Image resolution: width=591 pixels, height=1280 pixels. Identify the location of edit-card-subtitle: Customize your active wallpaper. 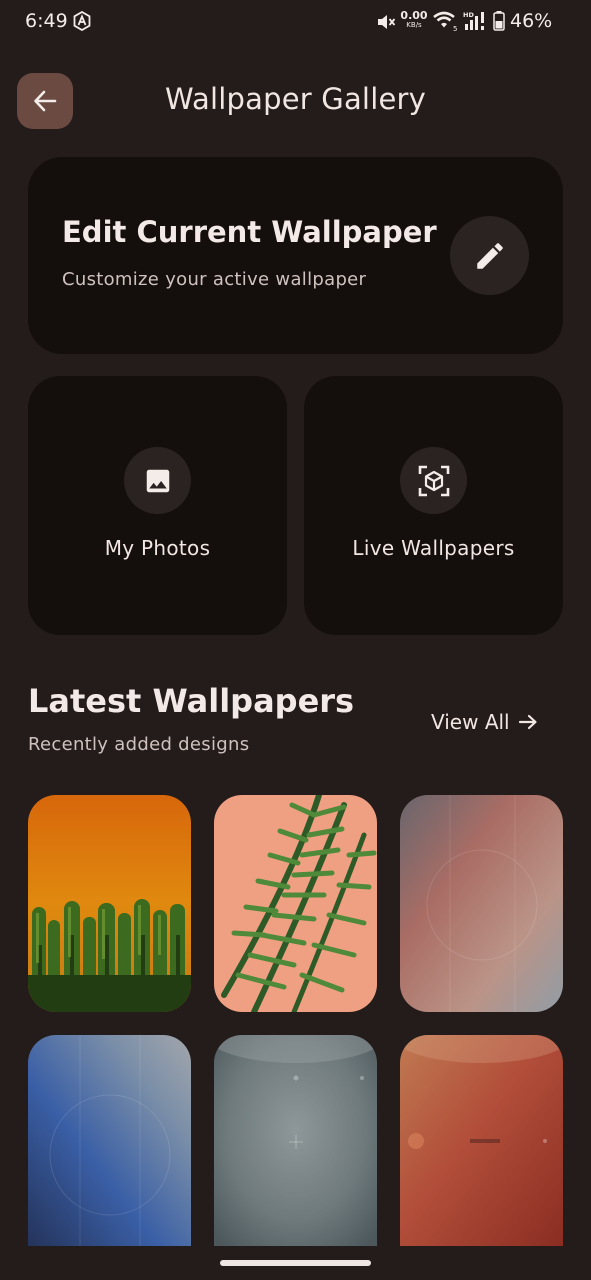
(214, 279).